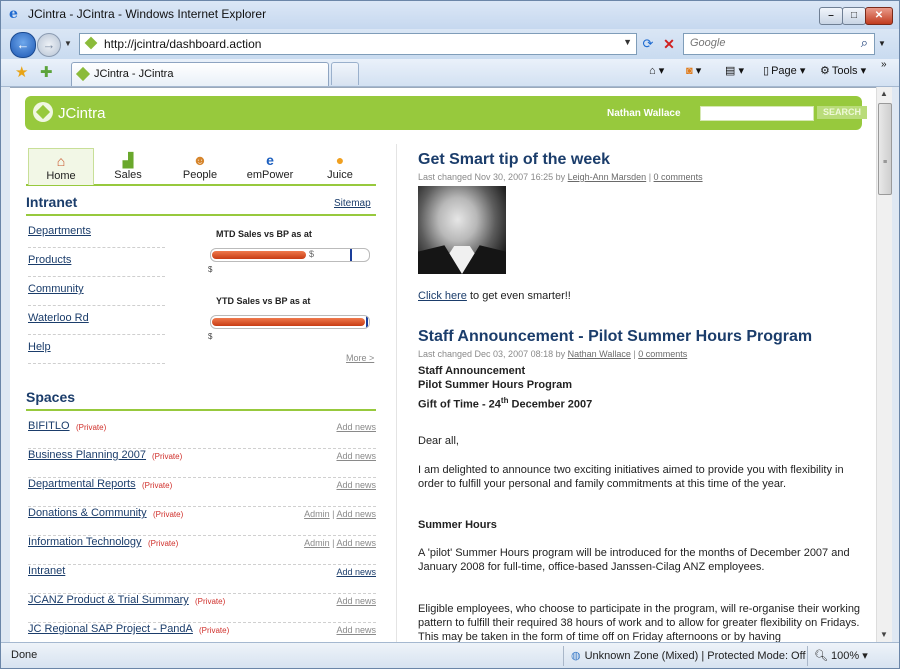 This screenshot has width=900, height=669. What do you see at coordinates (457, 525) in the screenshot?
I see `announcement-subhead: Summer Hours` at bounding box center [457, 525].